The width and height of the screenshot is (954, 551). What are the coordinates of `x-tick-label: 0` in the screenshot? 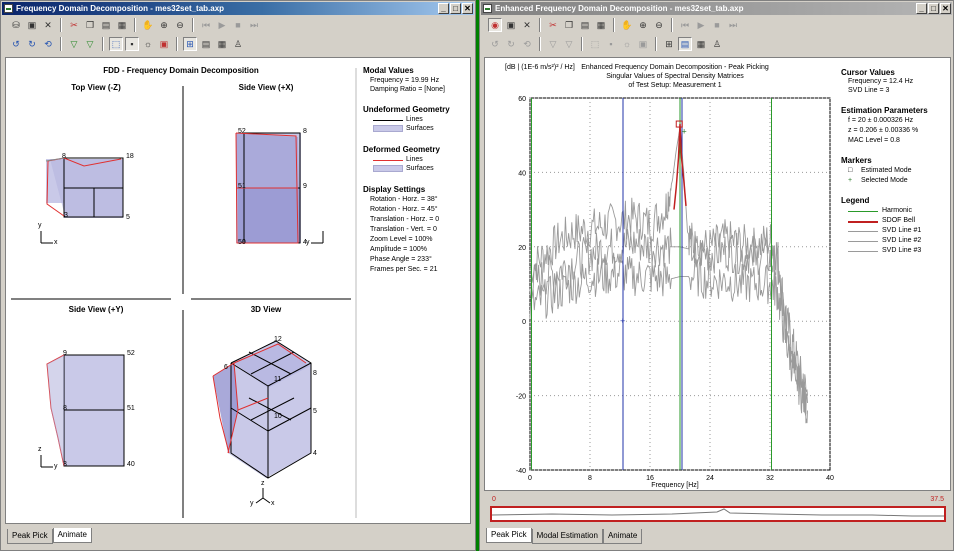 It's located at (530, 478).